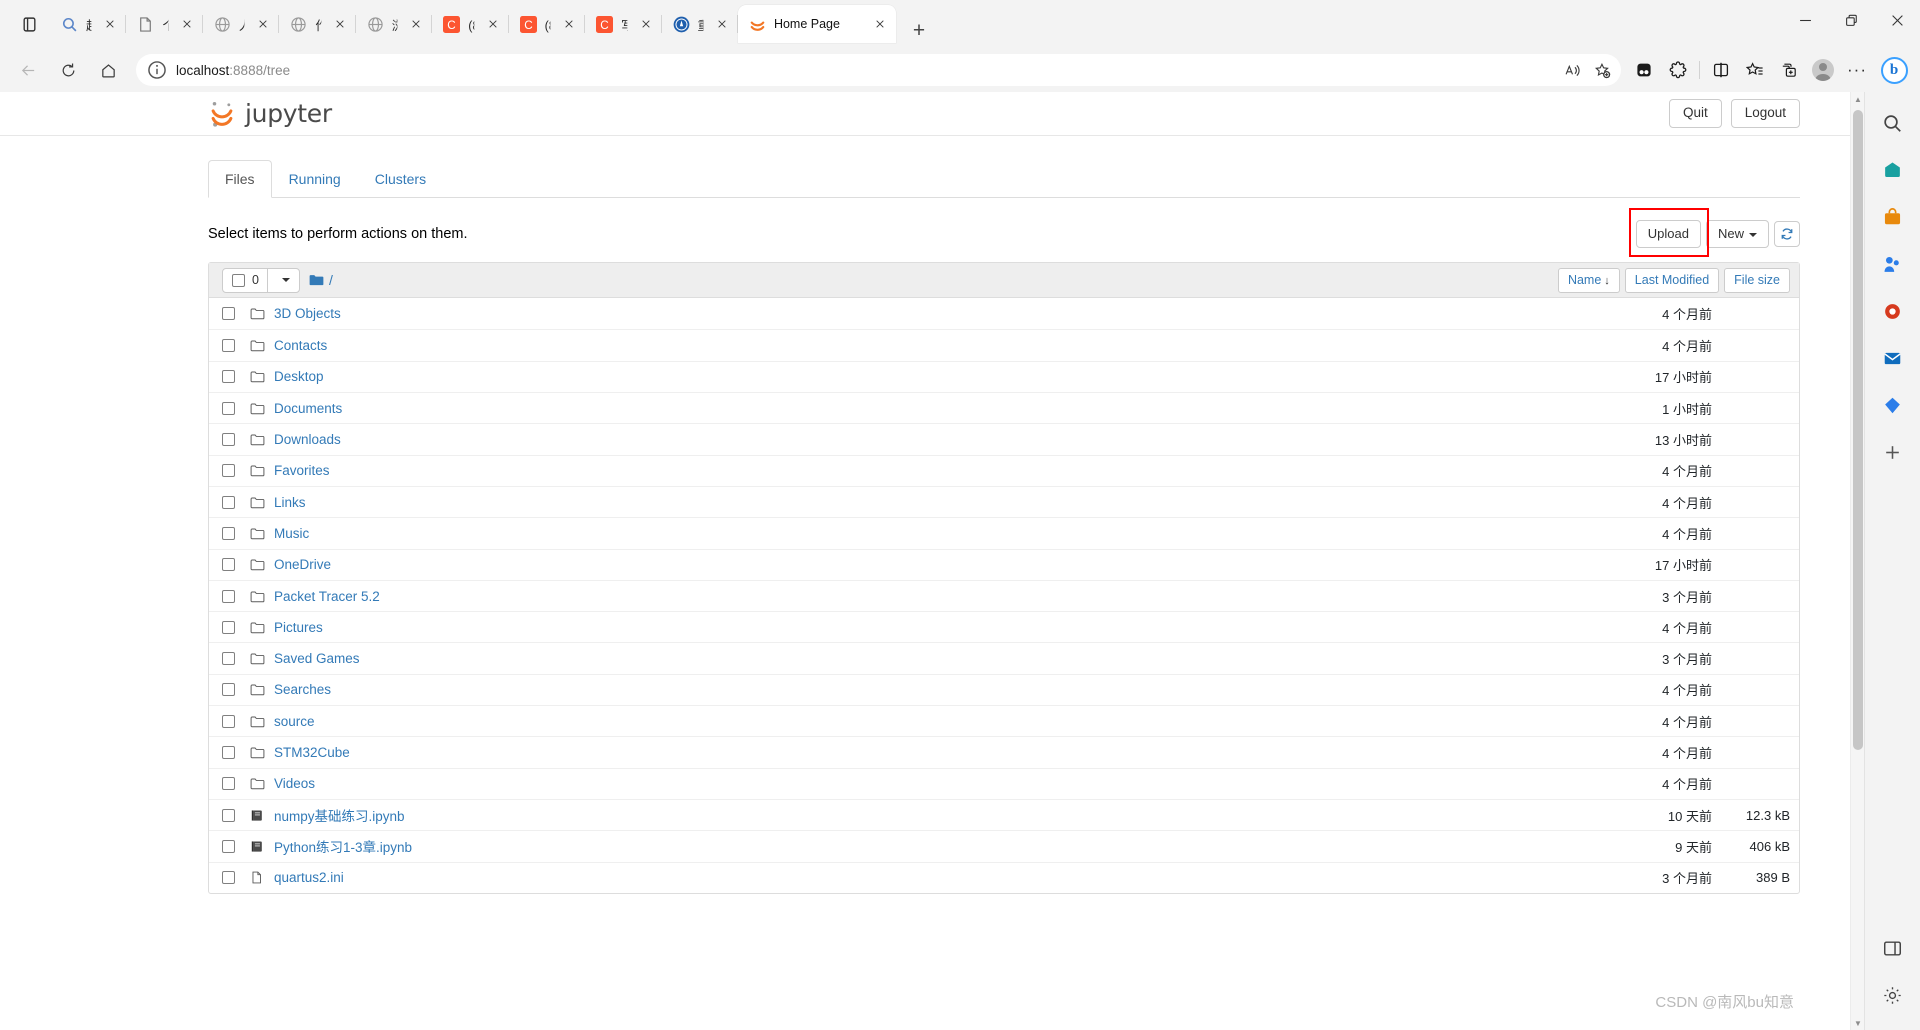  Describe the element at coordinates (862, 70) in the screenshot. I see `url-text: localhost:8888/tree` at that location.